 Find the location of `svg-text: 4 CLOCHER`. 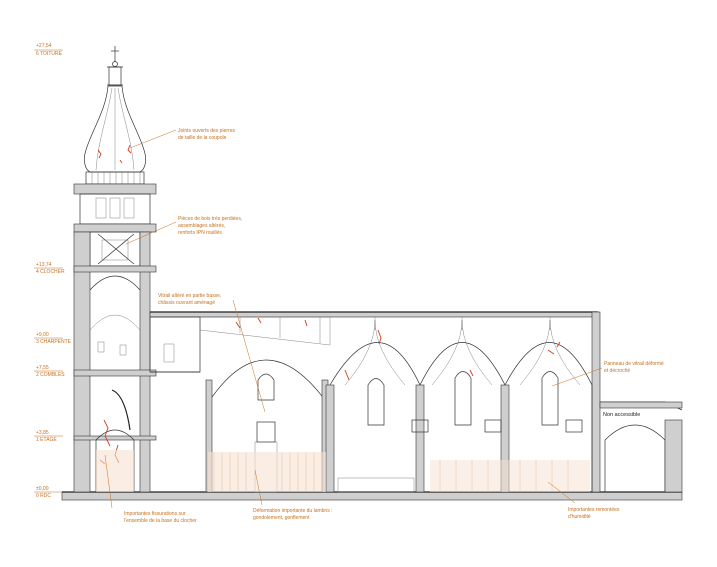

svg-text: 4 CLOCHER is located at coordinates (50, 272).